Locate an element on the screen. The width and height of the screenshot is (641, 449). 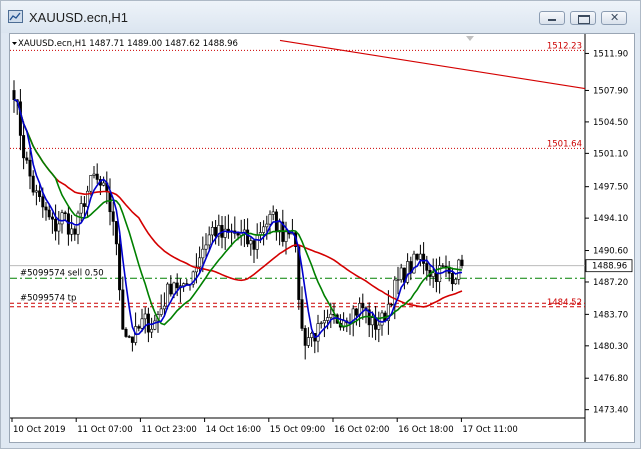
minimize-button is located at coordinates (552, 18).